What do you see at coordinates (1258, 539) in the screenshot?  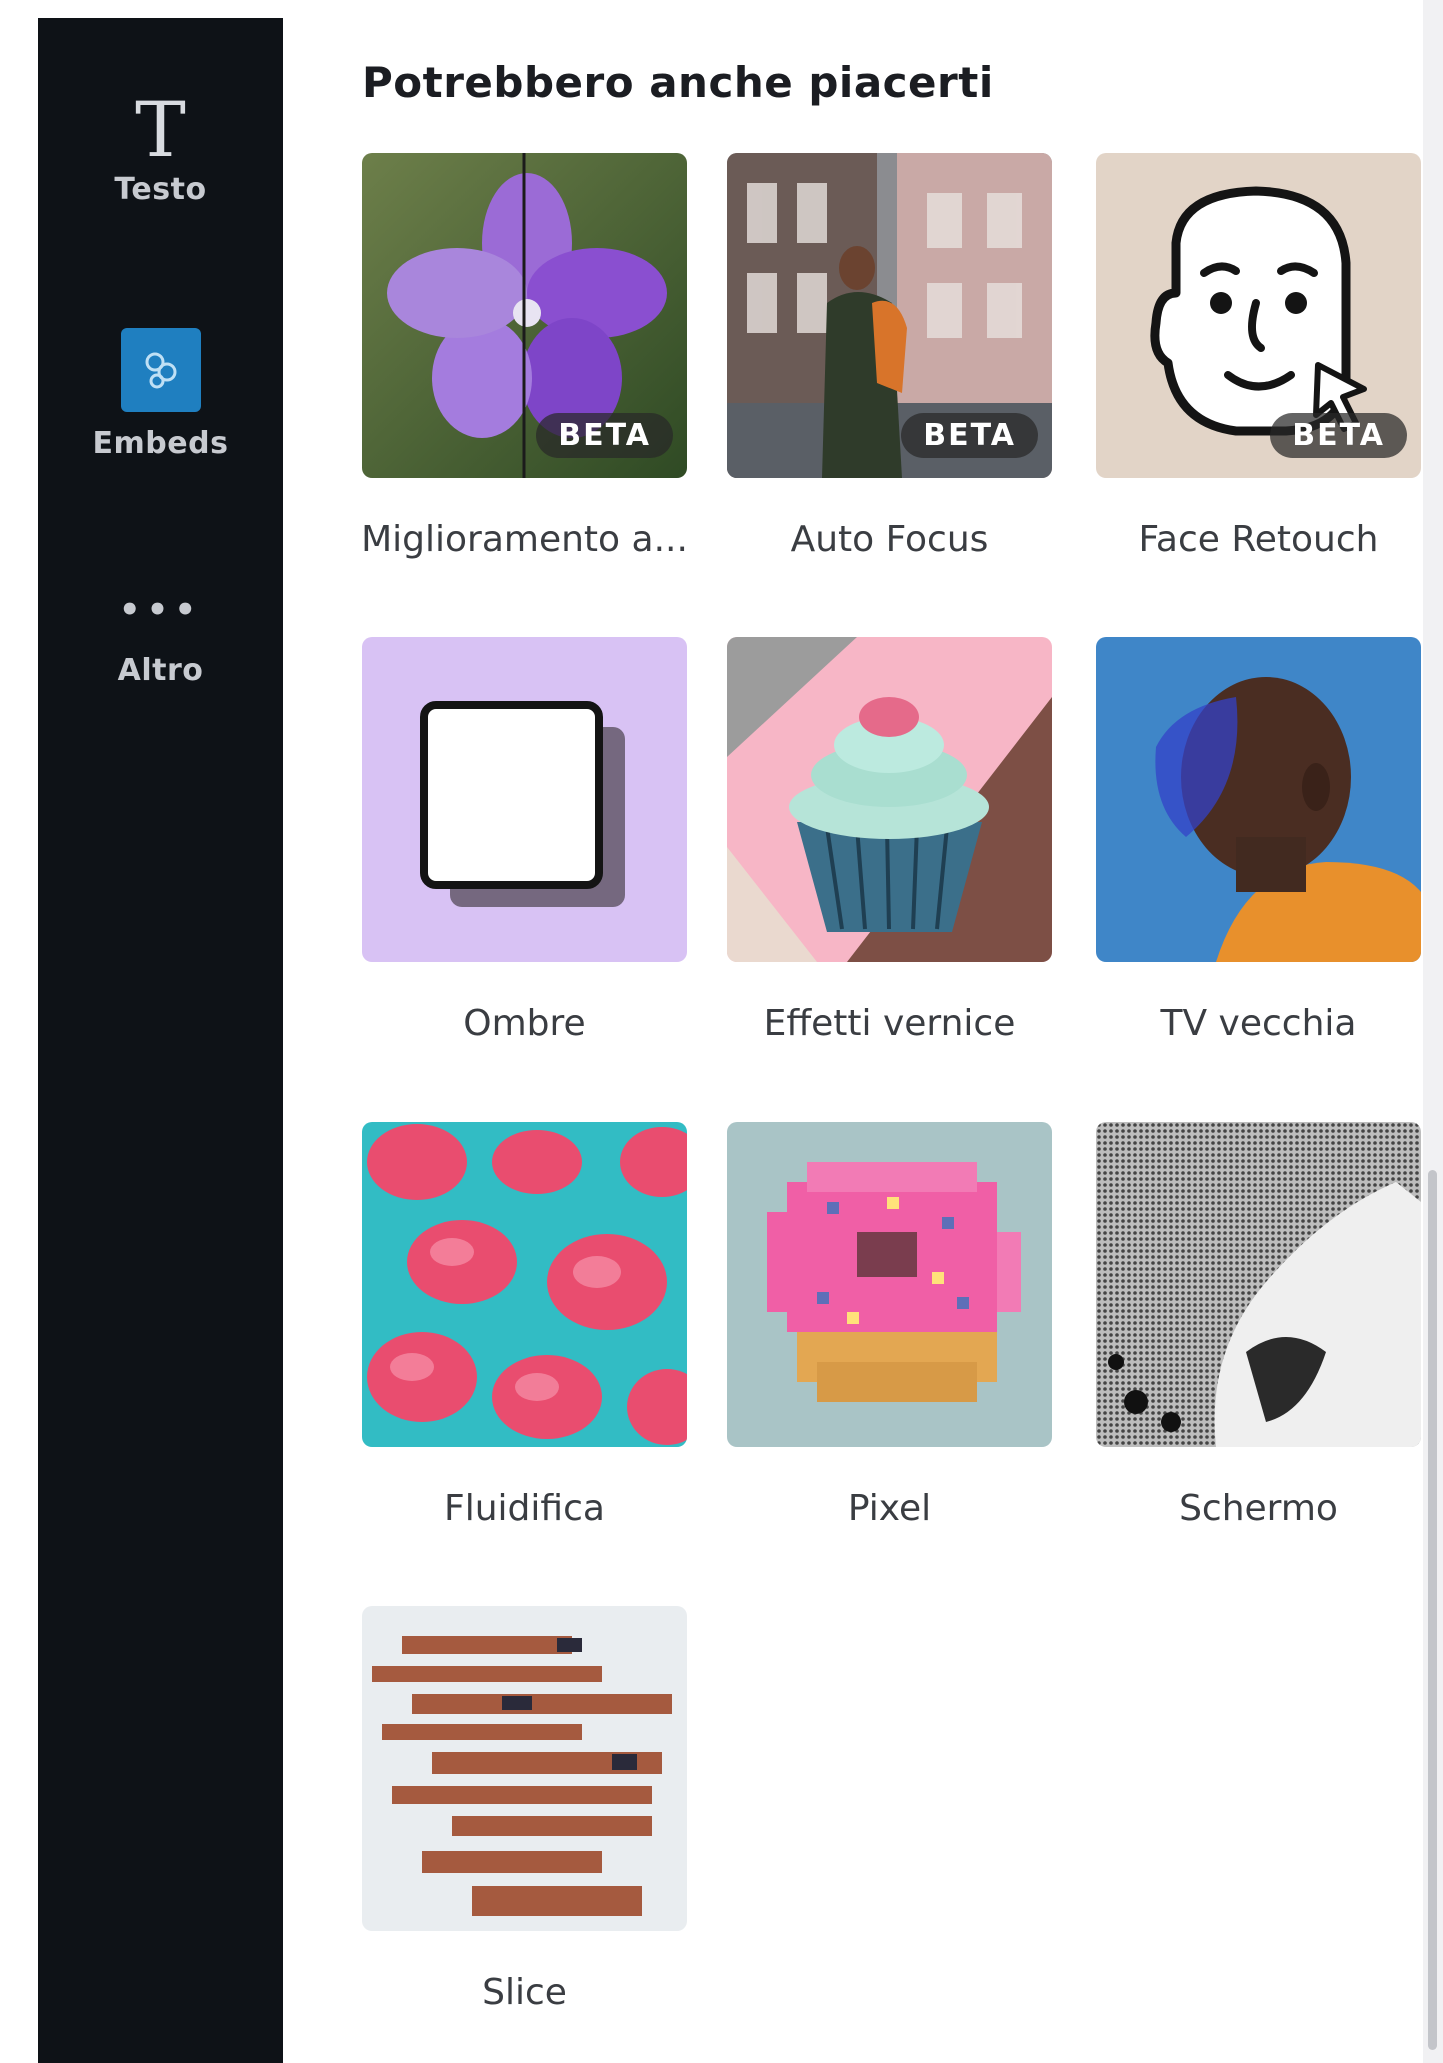 I see `tile-label: Face Retouch` at bounding box center [1258, 539].